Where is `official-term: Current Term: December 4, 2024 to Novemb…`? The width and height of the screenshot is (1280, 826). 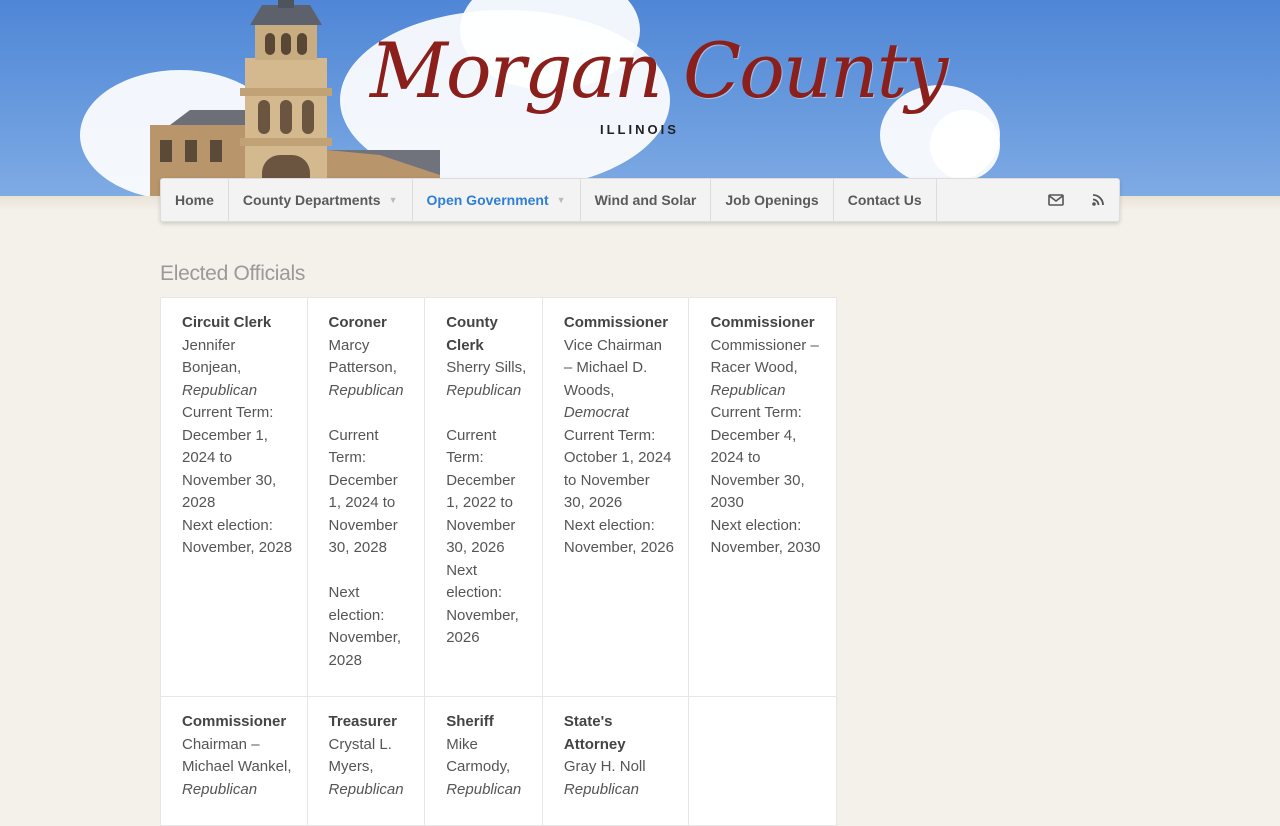
official-term: Current Term: December 4, 2024 to Novemb… is located at coordinates (757, 457).